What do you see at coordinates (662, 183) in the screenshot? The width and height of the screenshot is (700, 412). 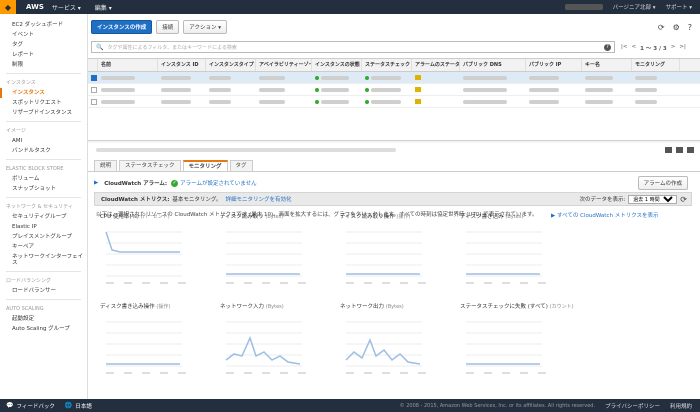 I see `create-alarm-button: アラームの作成` at bounding box center [662, 183].